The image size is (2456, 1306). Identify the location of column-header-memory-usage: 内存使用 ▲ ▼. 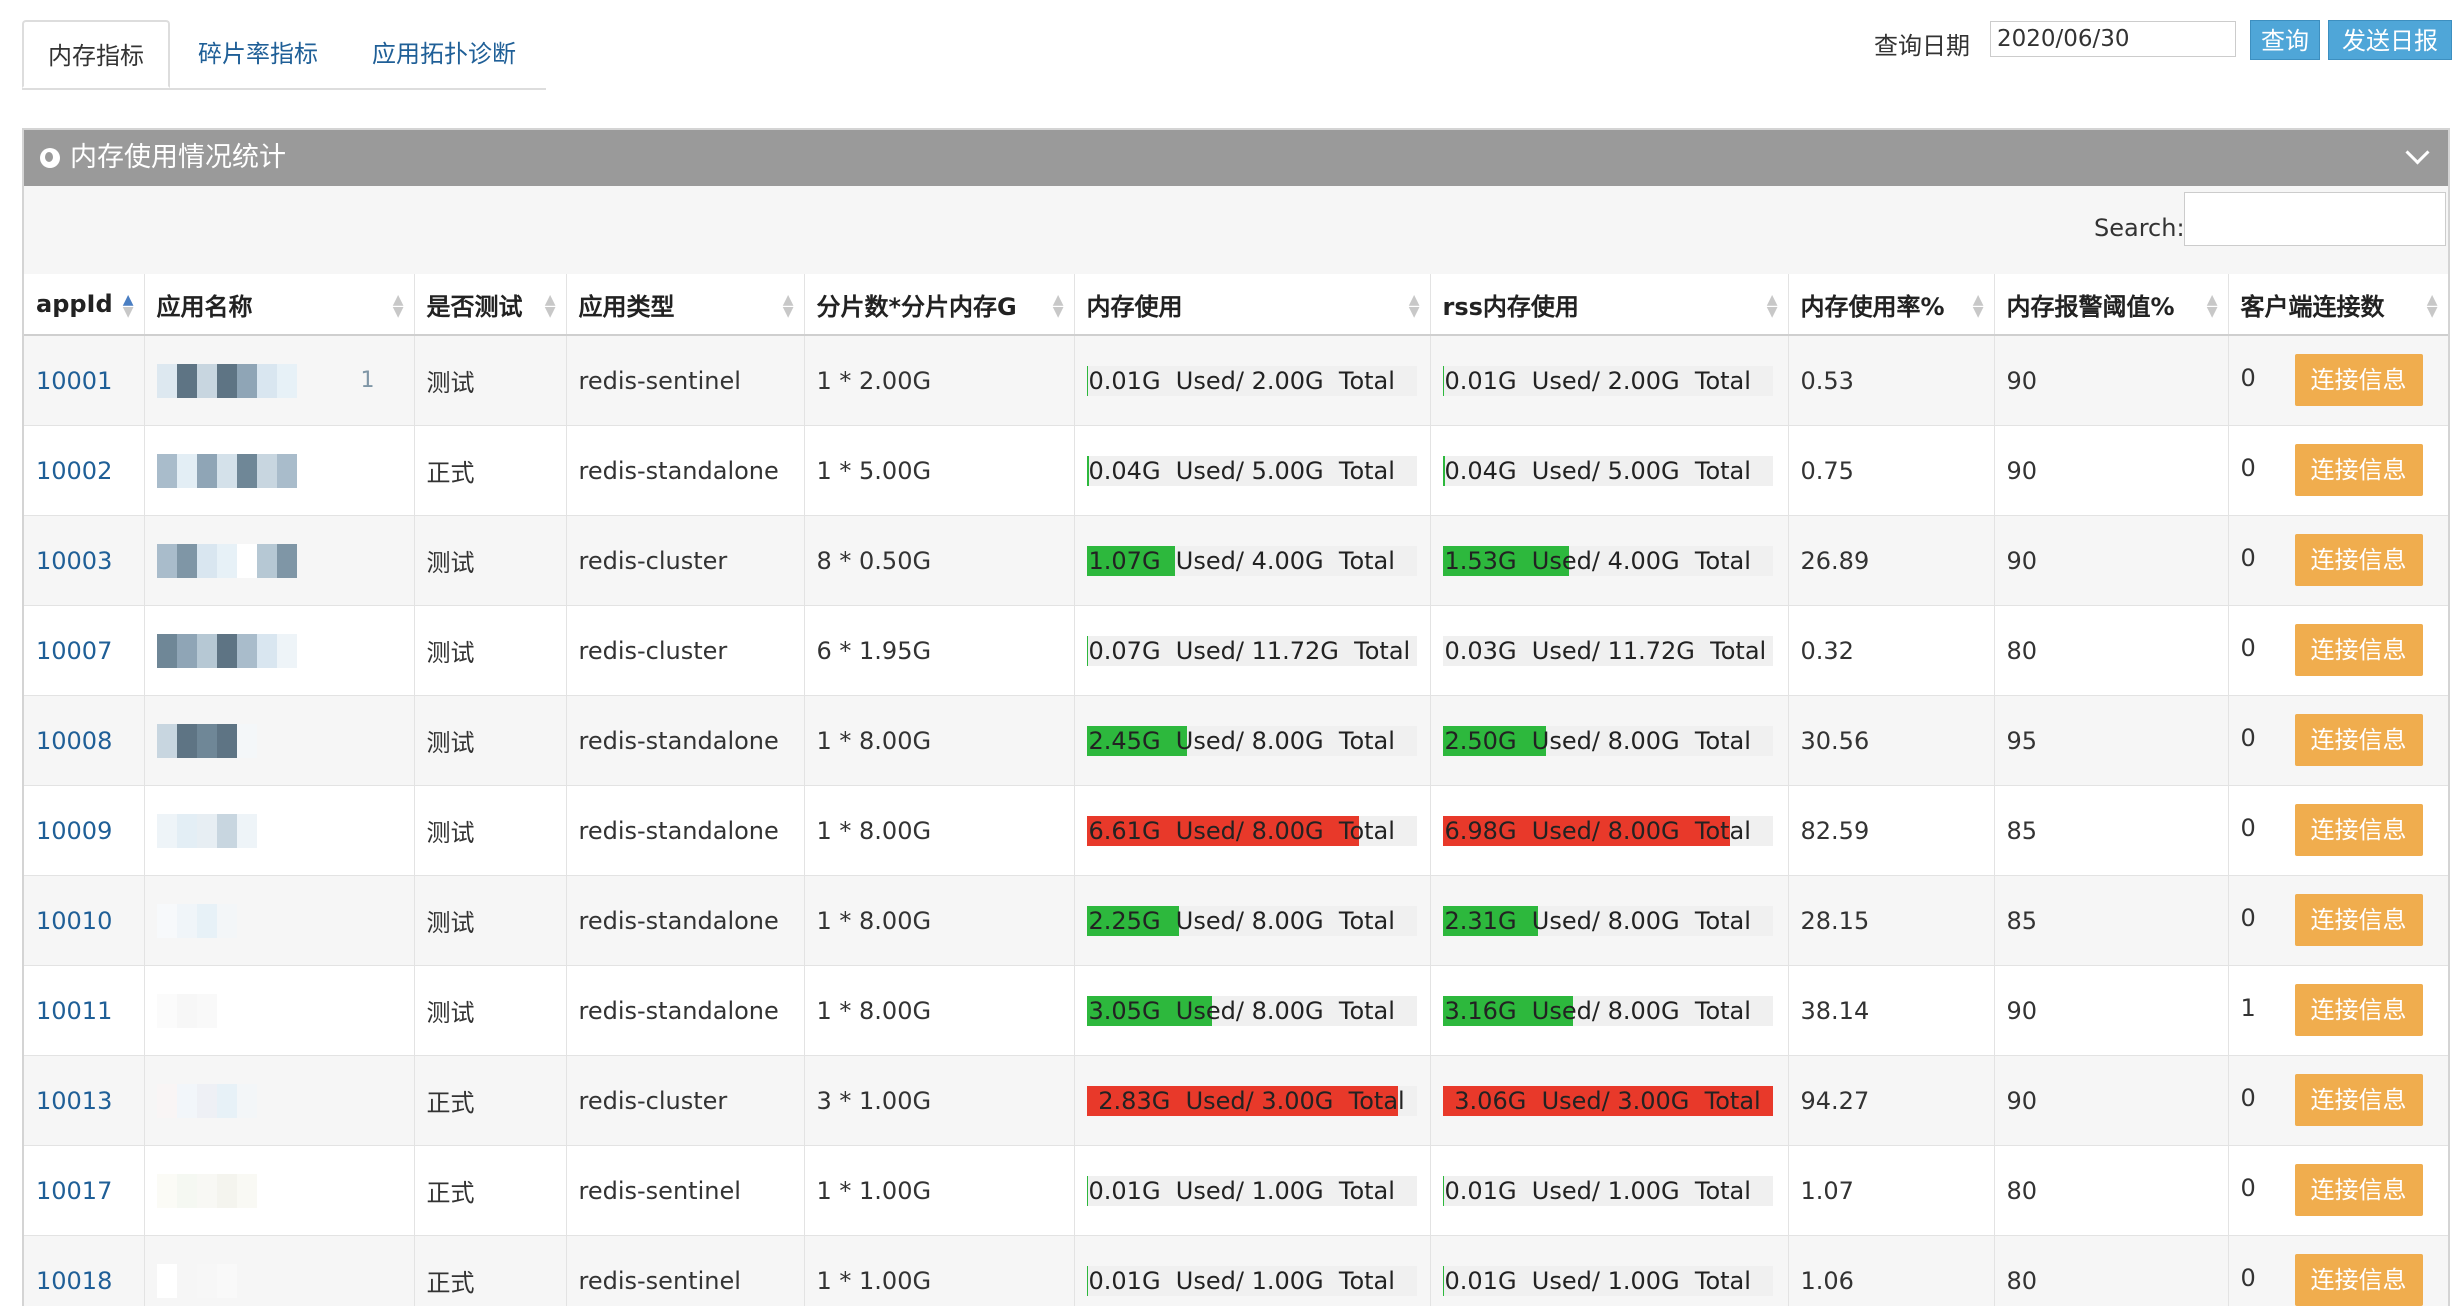
(1252, 305).